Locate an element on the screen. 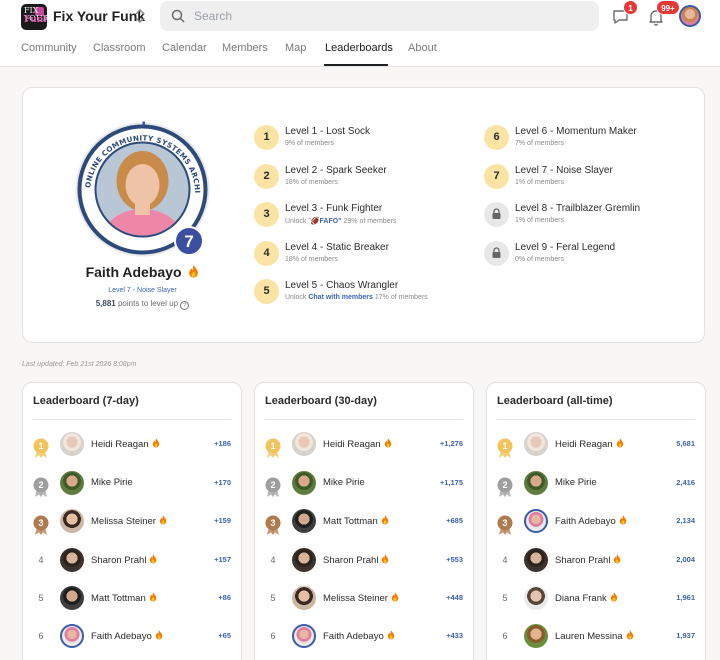 This screenshot has width=720, height=660. leaderboard-row: 2 Mike Pirie 2,416 is located at coordinates (597, 485).